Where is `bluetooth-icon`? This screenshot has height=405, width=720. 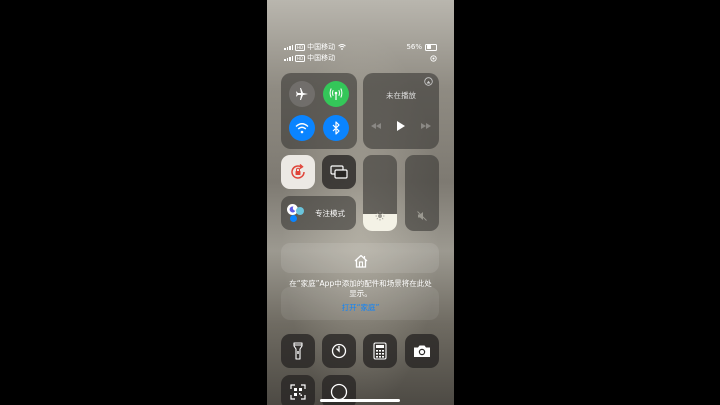
bluetooth-icon is located at coordinates (336, 128).